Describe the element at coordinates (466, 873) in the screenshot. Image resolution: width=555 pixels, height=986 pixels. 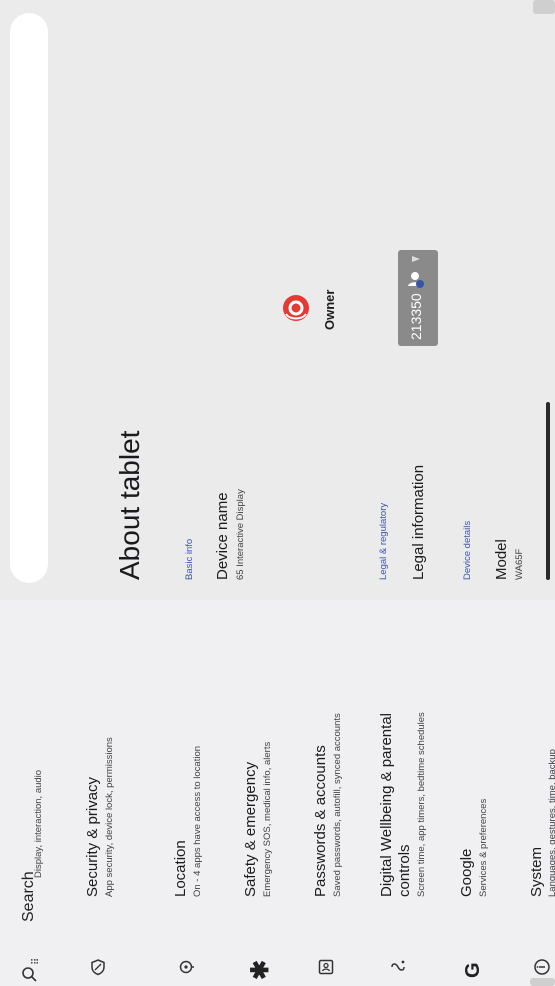
I see `google-title: Google` at that location.